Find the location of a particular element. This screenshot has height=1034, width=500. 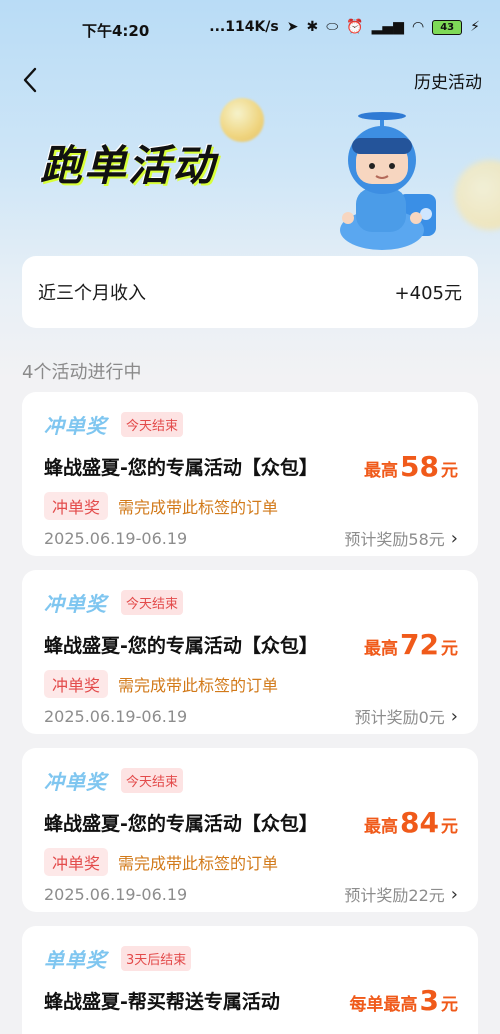

coin-decoration is located at coordinates (242, 120).